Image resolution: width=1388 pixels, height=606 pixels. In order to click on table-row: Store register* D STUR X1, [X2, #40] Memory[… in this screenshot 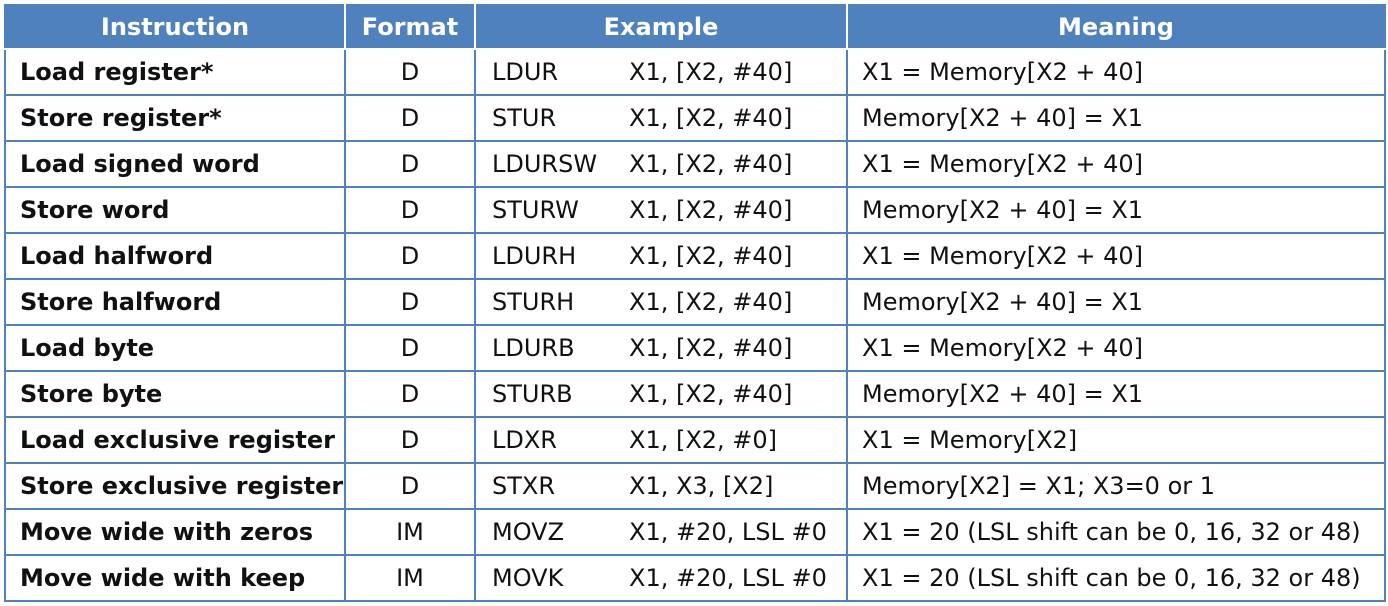, I will do `click(695, 118)`.